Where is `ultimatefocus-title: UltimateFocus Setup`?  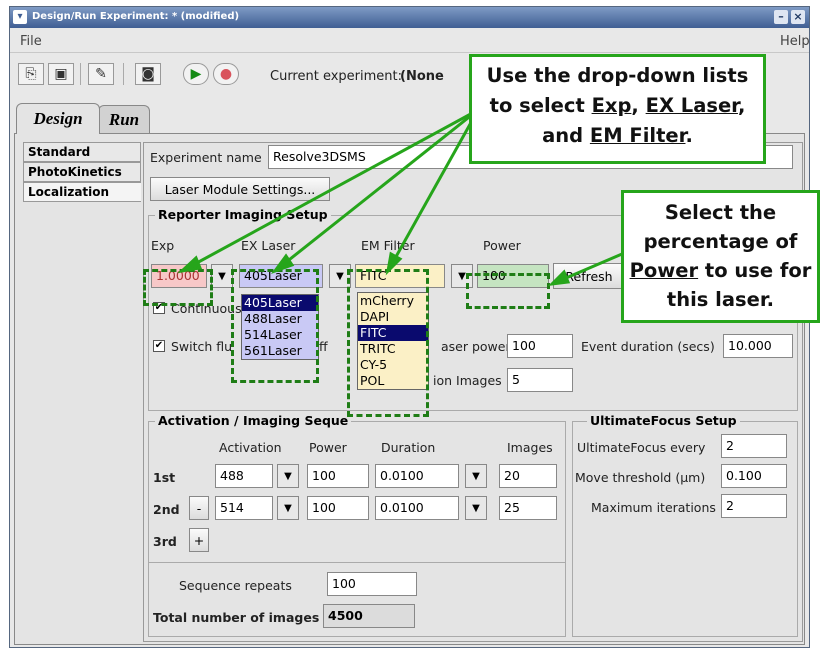
ultimatefocus-title: UltimateFocus Setup is located at coordinates (663, 420).